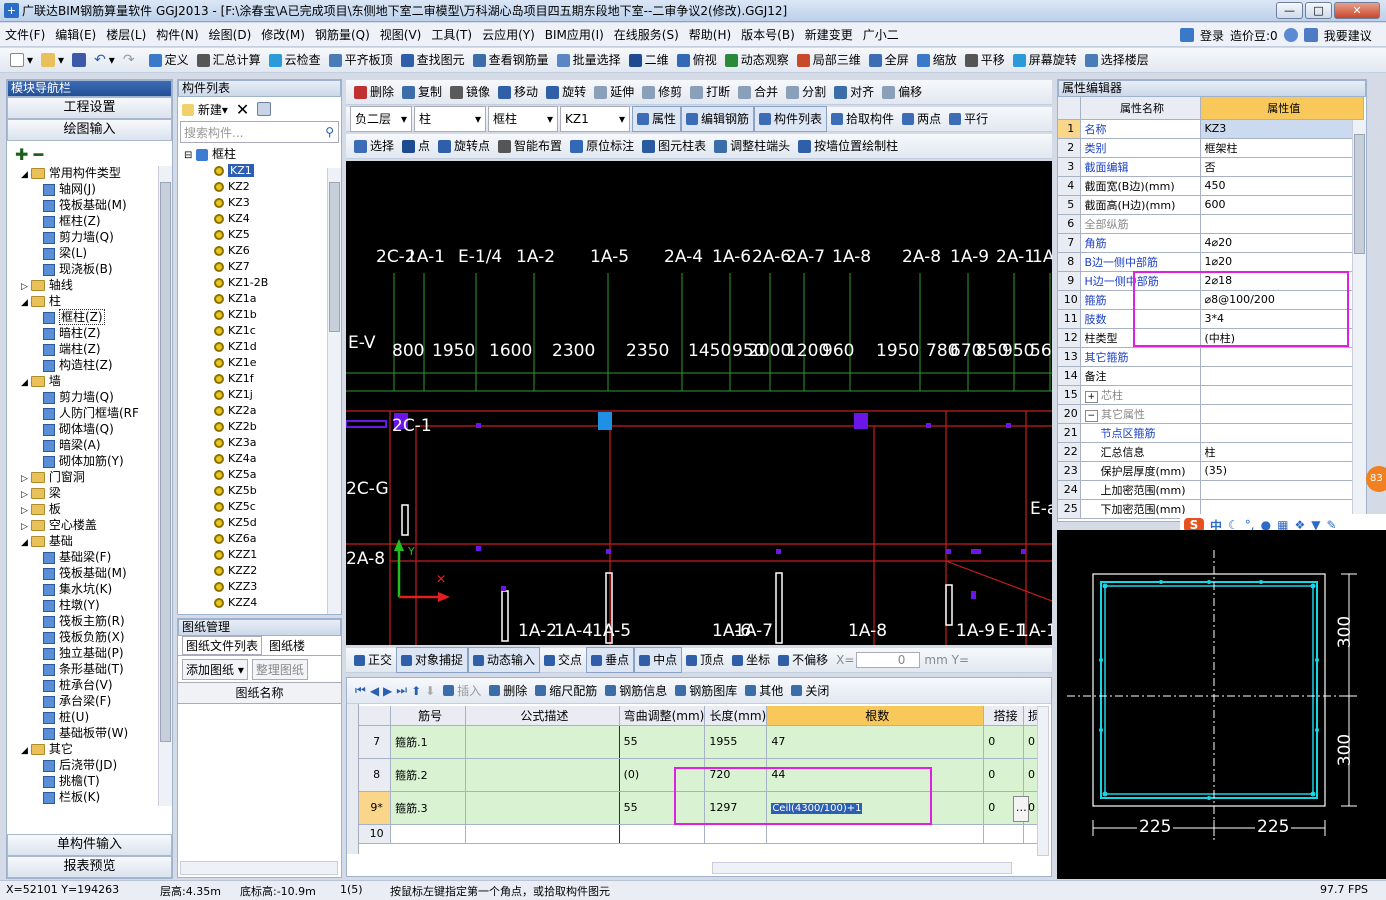 Image resolution: width=1386 pixels, height=900 pixels. What do you see at coordinates (757, 60) in the screenshot?
I see `tb-main-button-9: 动态观察` at bounding box center [757, 60].